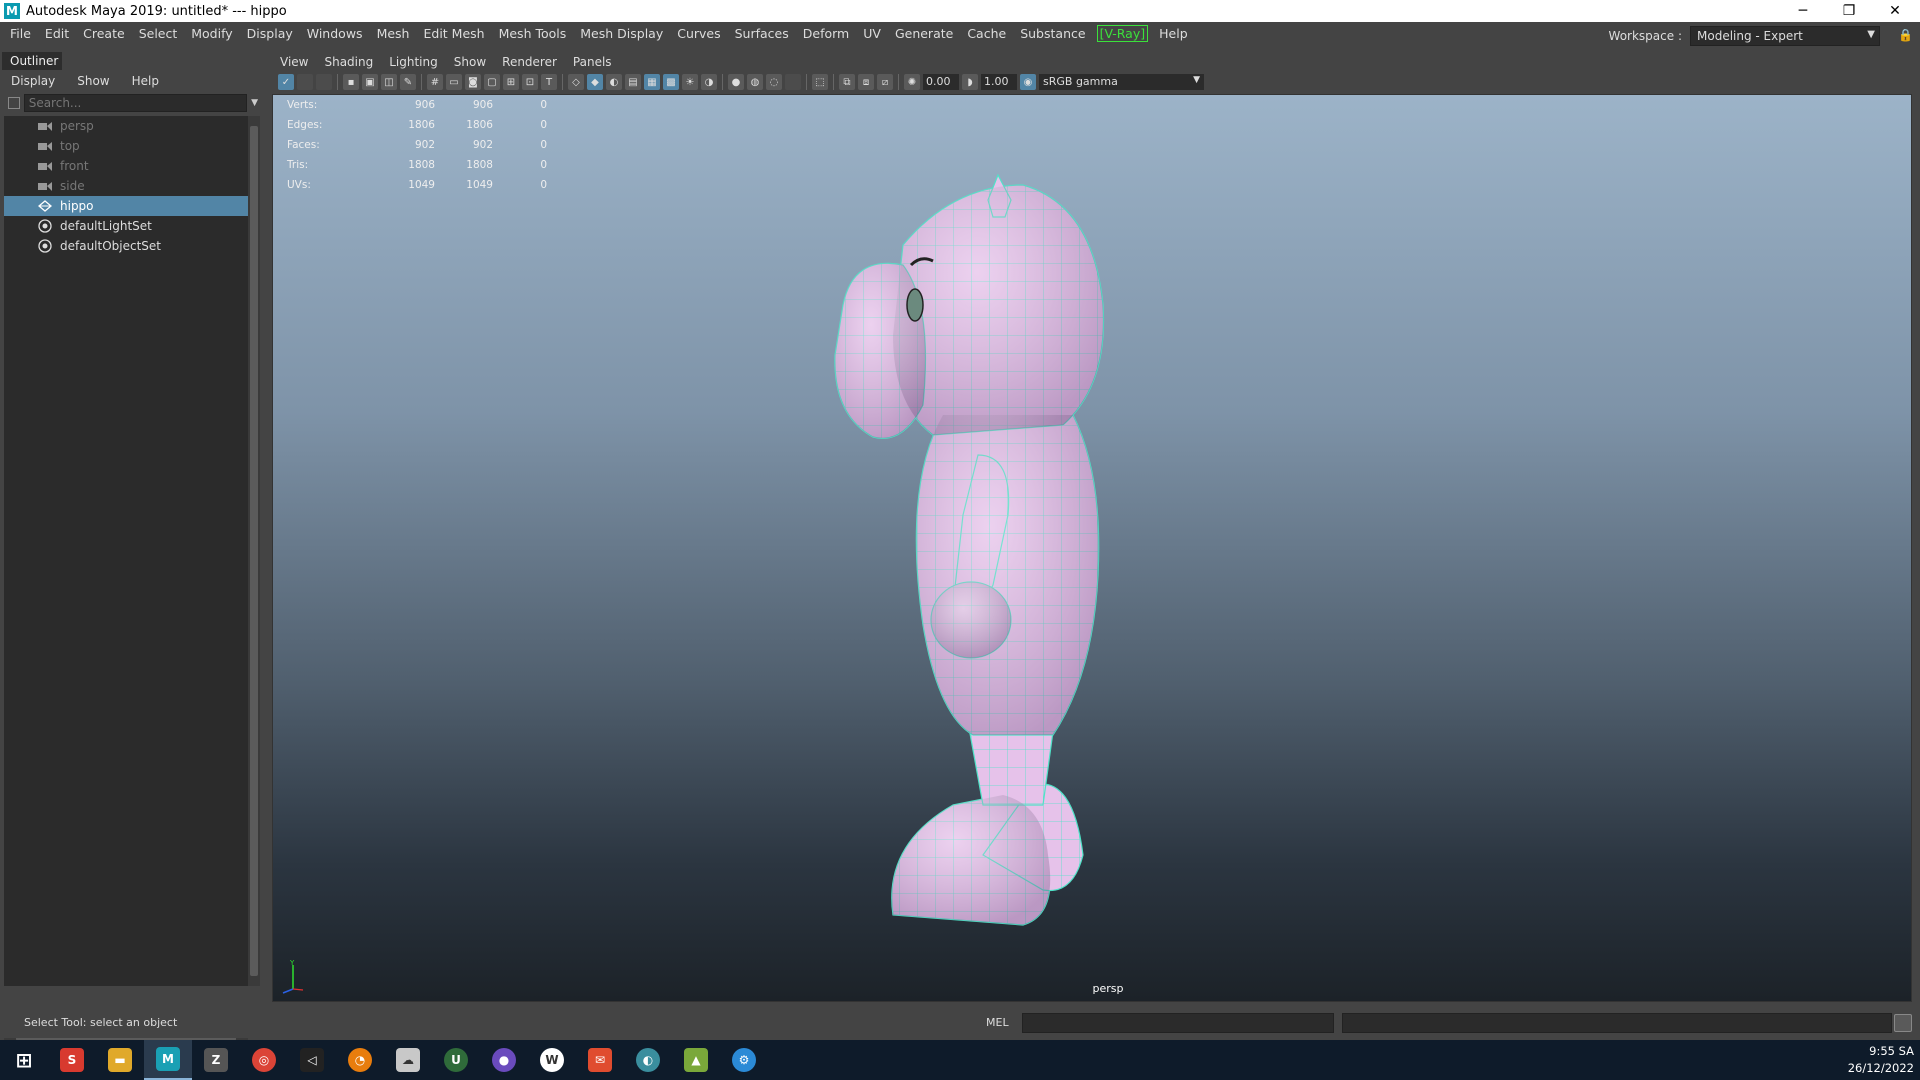 This screenshot has height=1080, width=1920. Describe the element at coordinates (793, 82) in the screenshot. I see `depth-of-field-icon` at that location.